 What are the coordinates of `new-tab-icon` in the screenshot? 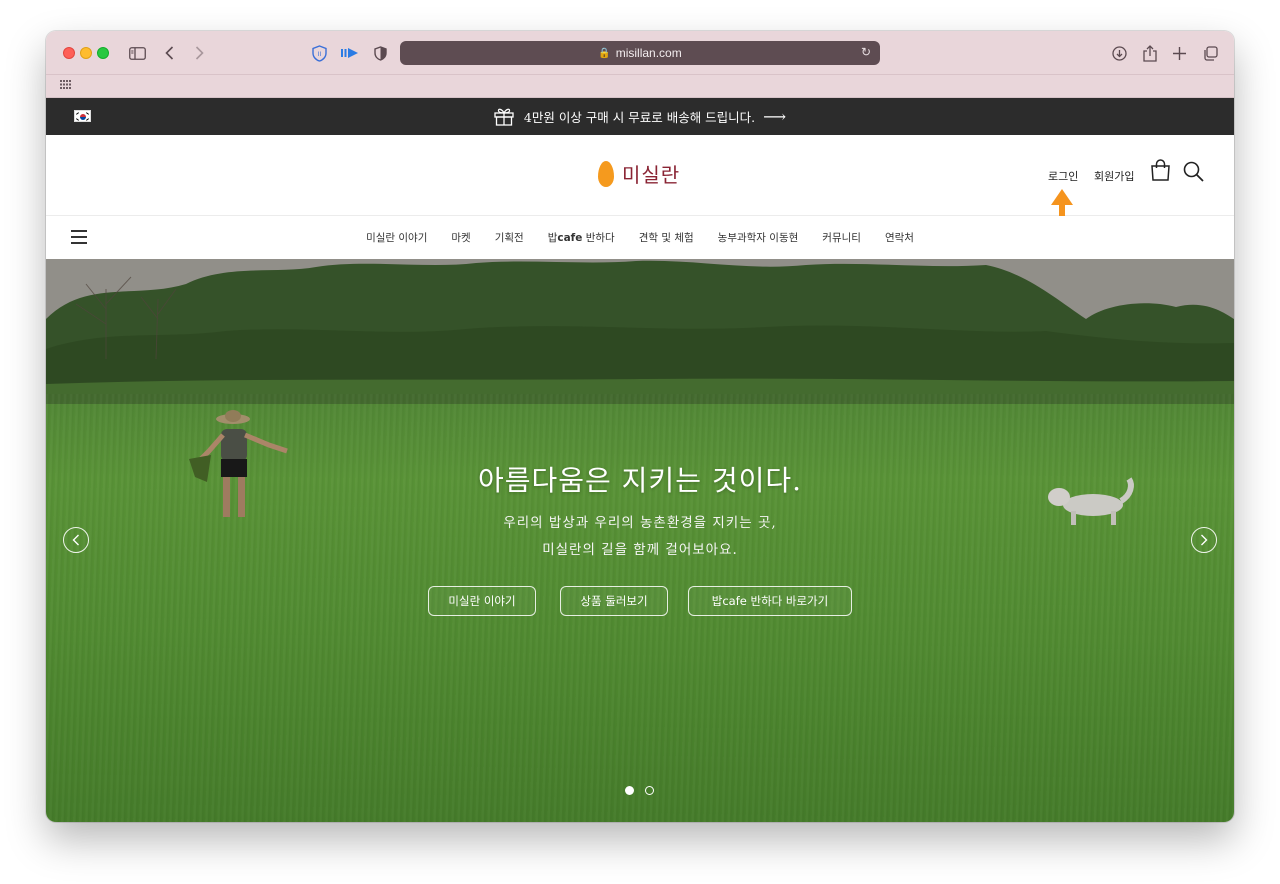 It's located at (1179, 53).